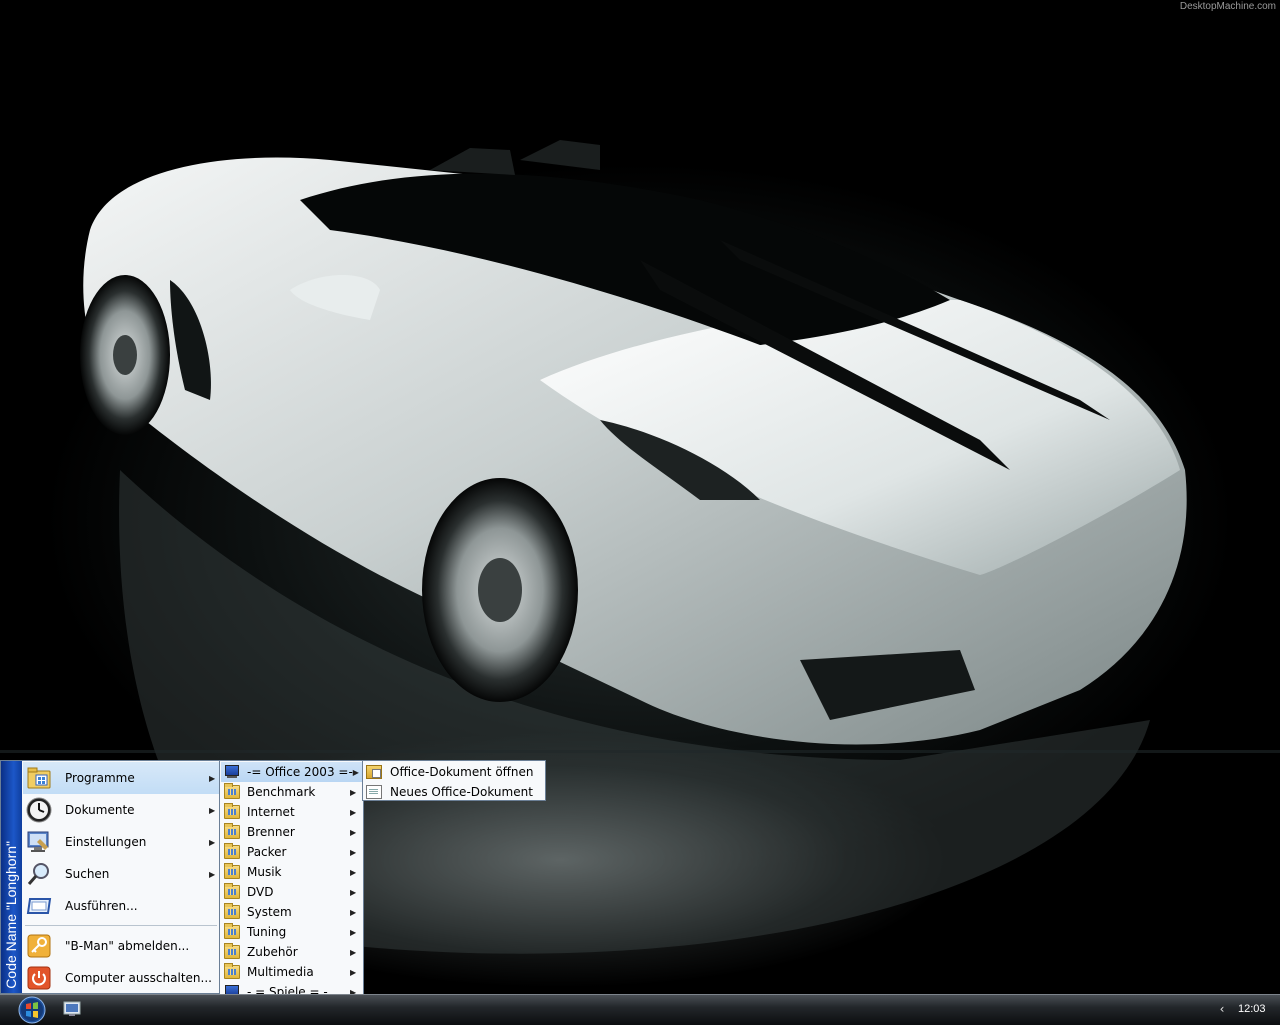 Image resolution: width=1280 pixels, height=1025 pixels. I want to click on programs-item-brenner: Brenner ▶, so click(291, 832).